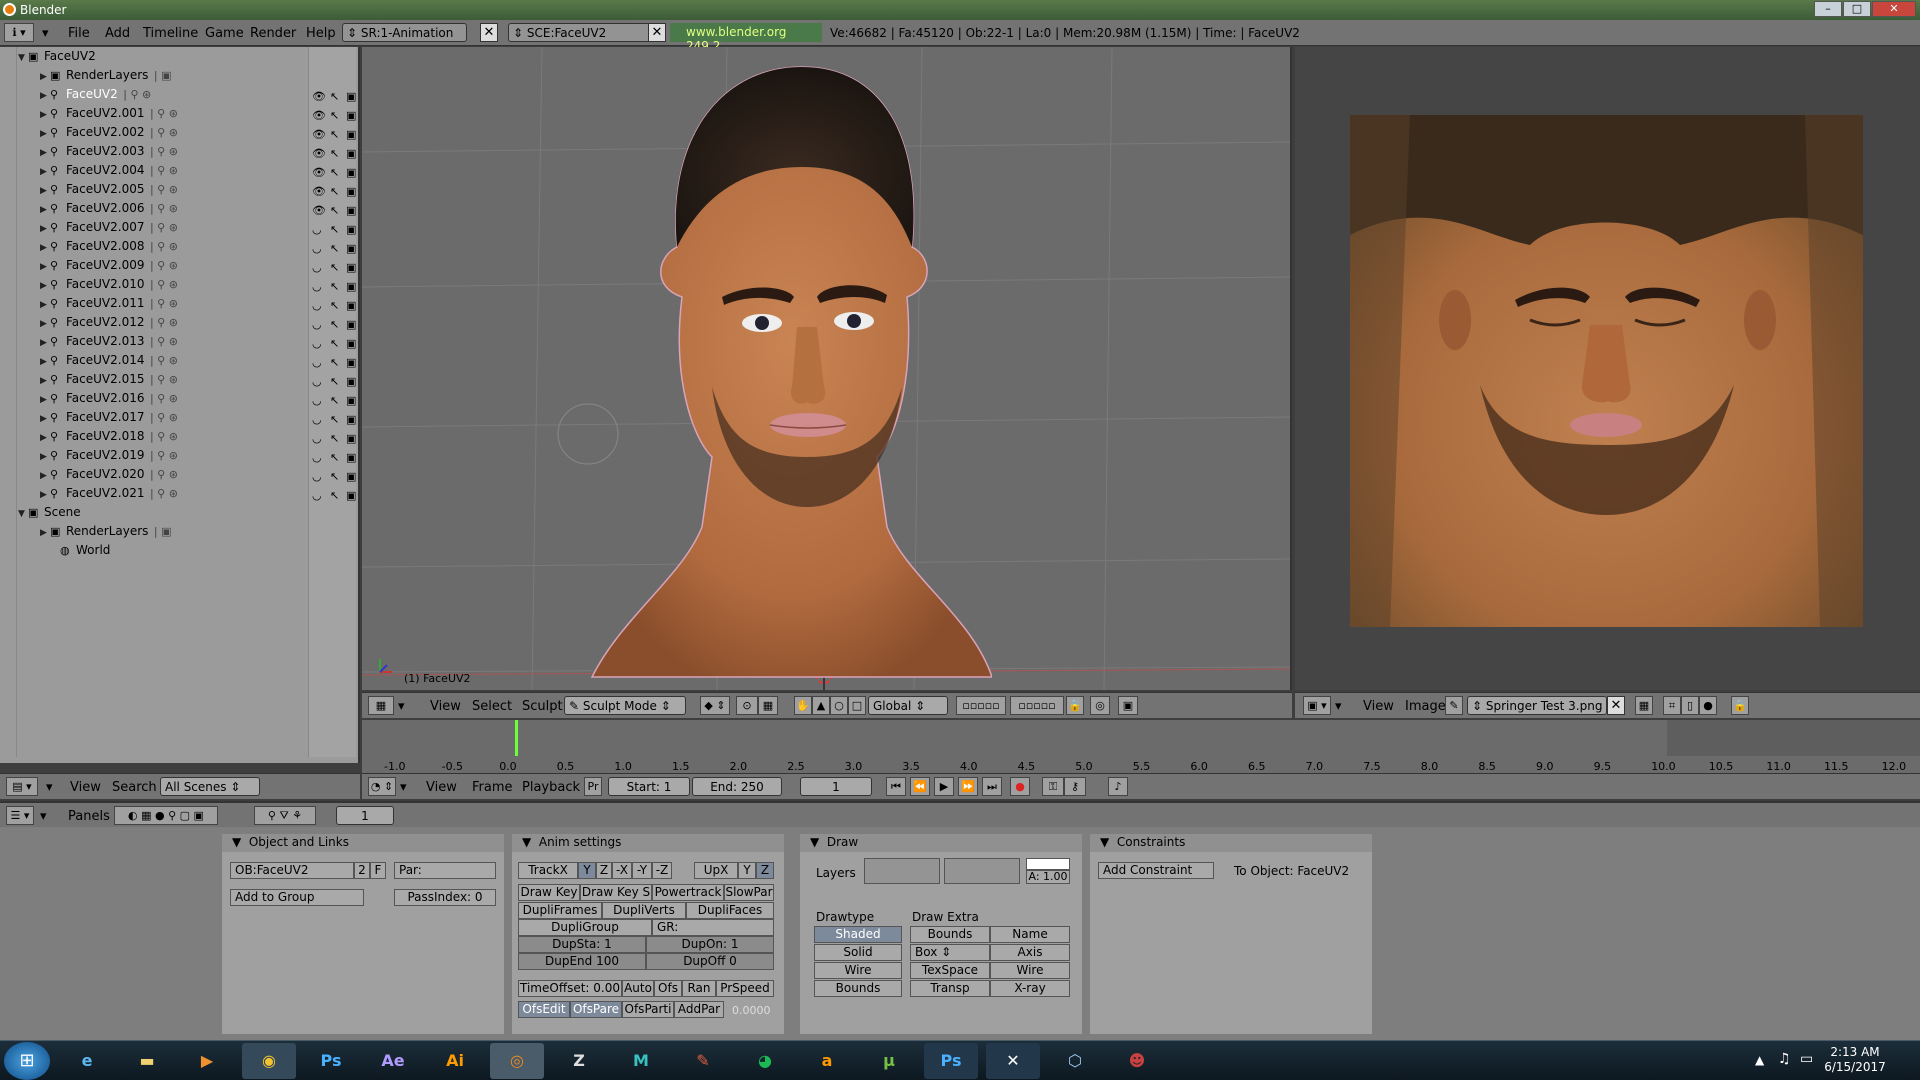 The width and height of the screenshot is (1920, 1080). What do you see at coordinates (747, 870) in the screenshot?
I see `up-y-button: Y` at bounding box center [747, 870].